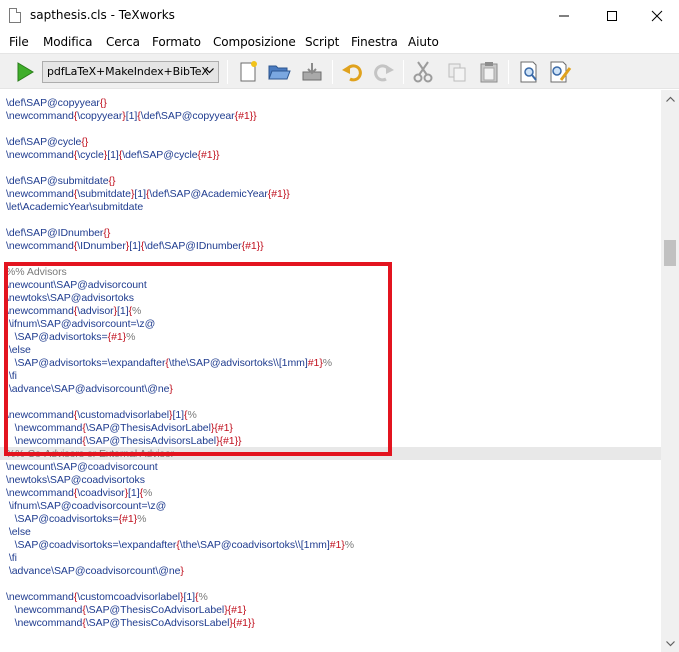 The height and width of the screenshot is (652, 679). I want to click on code-token: \expandafter, so click(147, 545).